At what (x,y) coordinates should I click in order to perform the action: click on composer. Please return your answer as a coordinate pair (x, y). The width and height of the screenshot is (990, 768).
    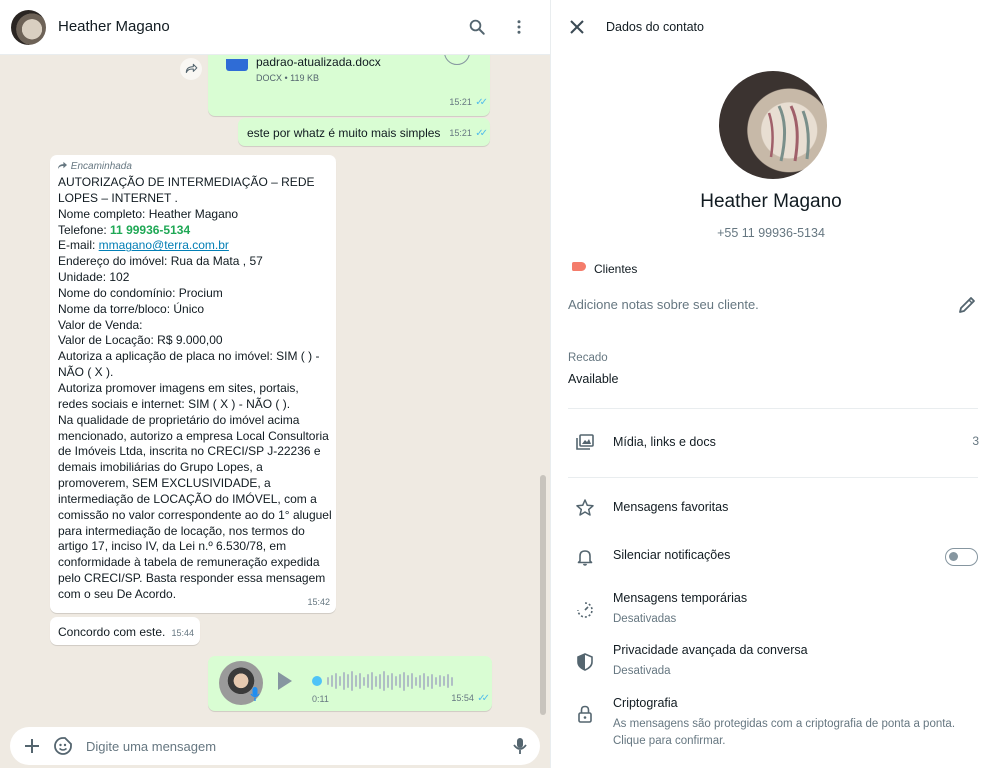
    Looking at the image, I should click on (275, 745).